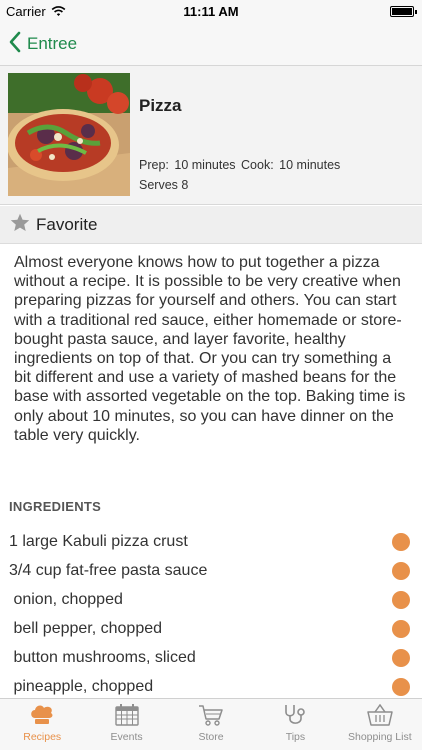 This screenshot has width=422, height=750. What do you see at coordinates (14, 44) in the screenshot?
I see `chevron-left-icon` at bounding box center [14, 44].